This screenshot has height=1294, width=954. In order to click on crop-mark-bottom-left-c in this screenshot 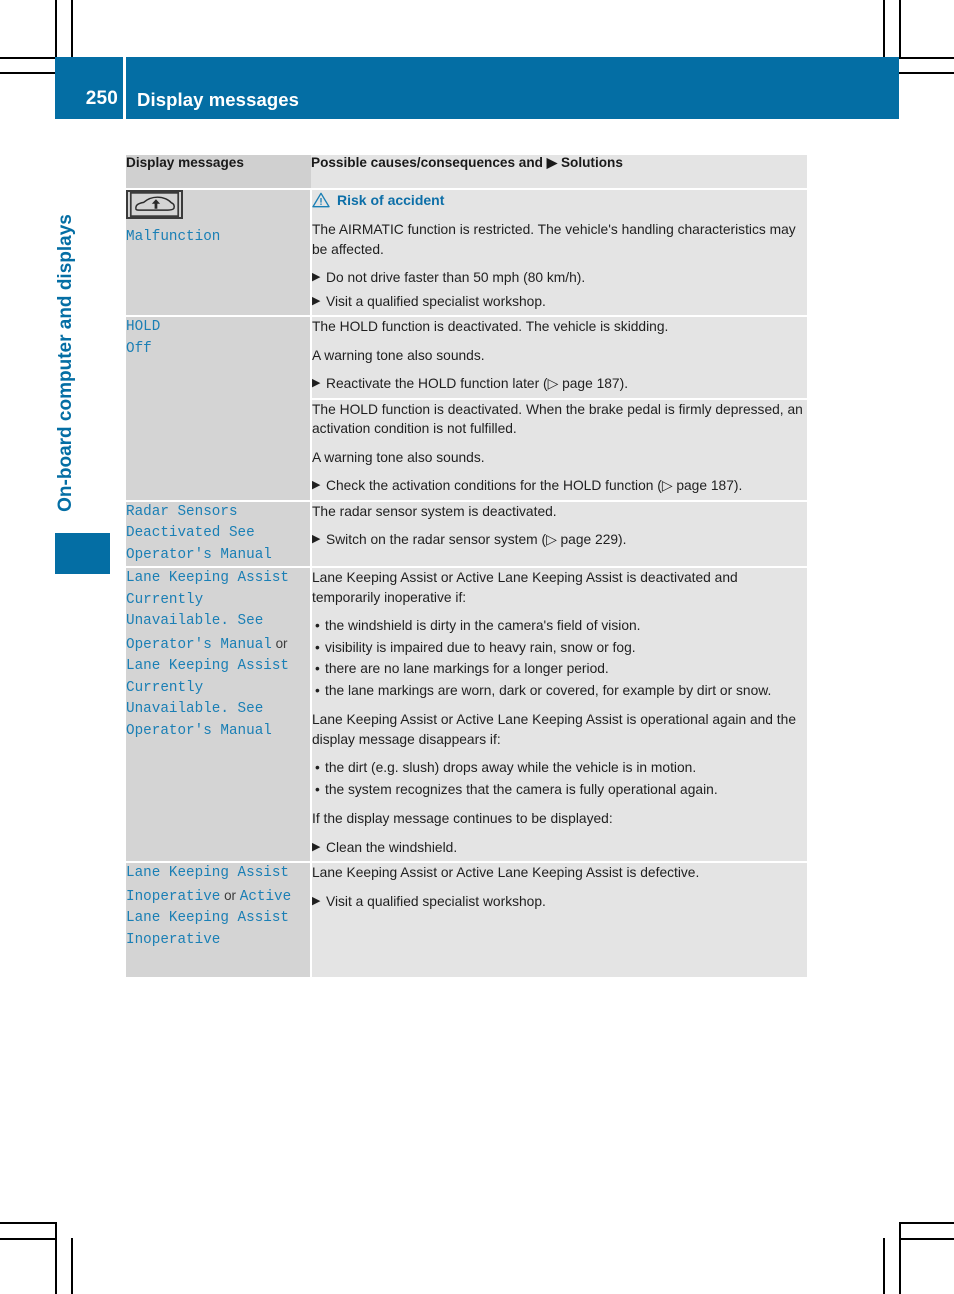, I will do `click(56, 1258)`.